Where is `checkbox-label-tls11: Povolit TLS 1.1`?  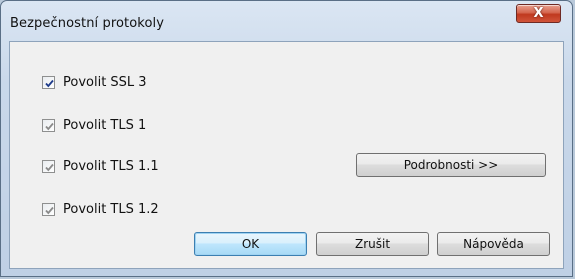 checkbox-label-tls11: Povolit TLS 1.1 is located at coordinates (111, 166).